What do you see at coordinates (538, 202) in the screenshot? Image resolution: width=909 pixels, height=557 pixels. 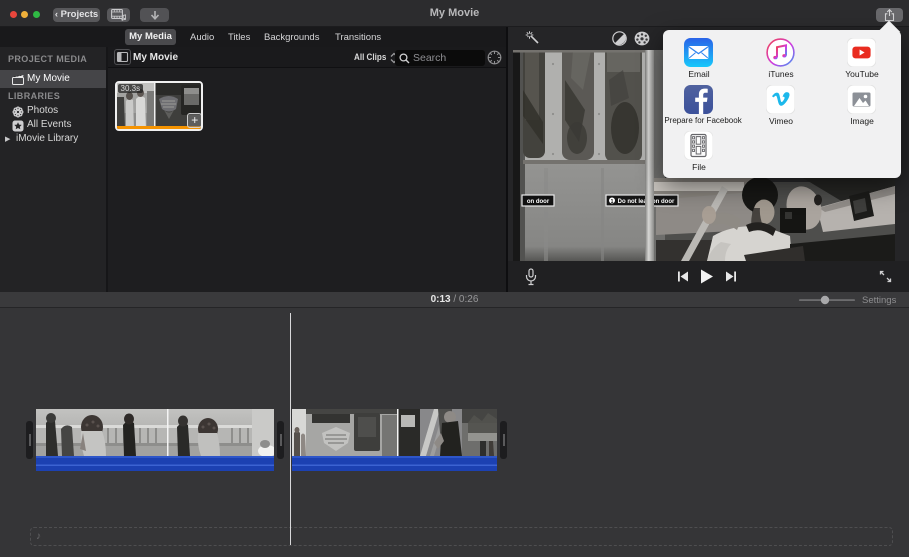 I see `svg-text: on door` at bounding box center [538, 202].